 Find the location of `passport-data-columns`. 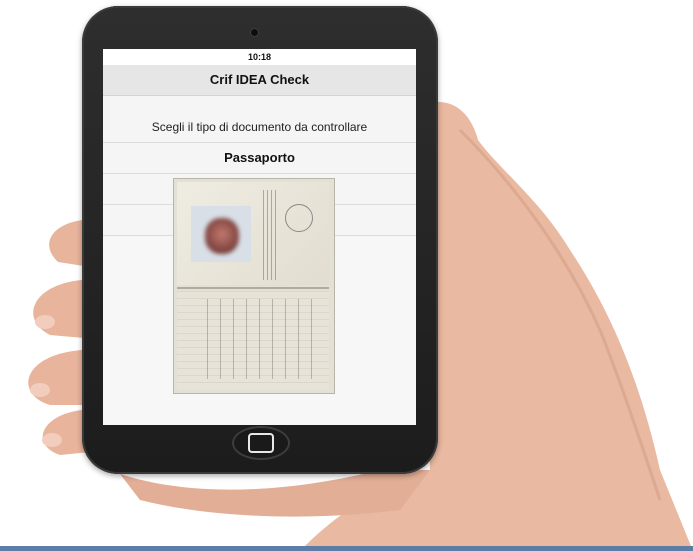

passport-data-columns is located at coordinates (254, 339).